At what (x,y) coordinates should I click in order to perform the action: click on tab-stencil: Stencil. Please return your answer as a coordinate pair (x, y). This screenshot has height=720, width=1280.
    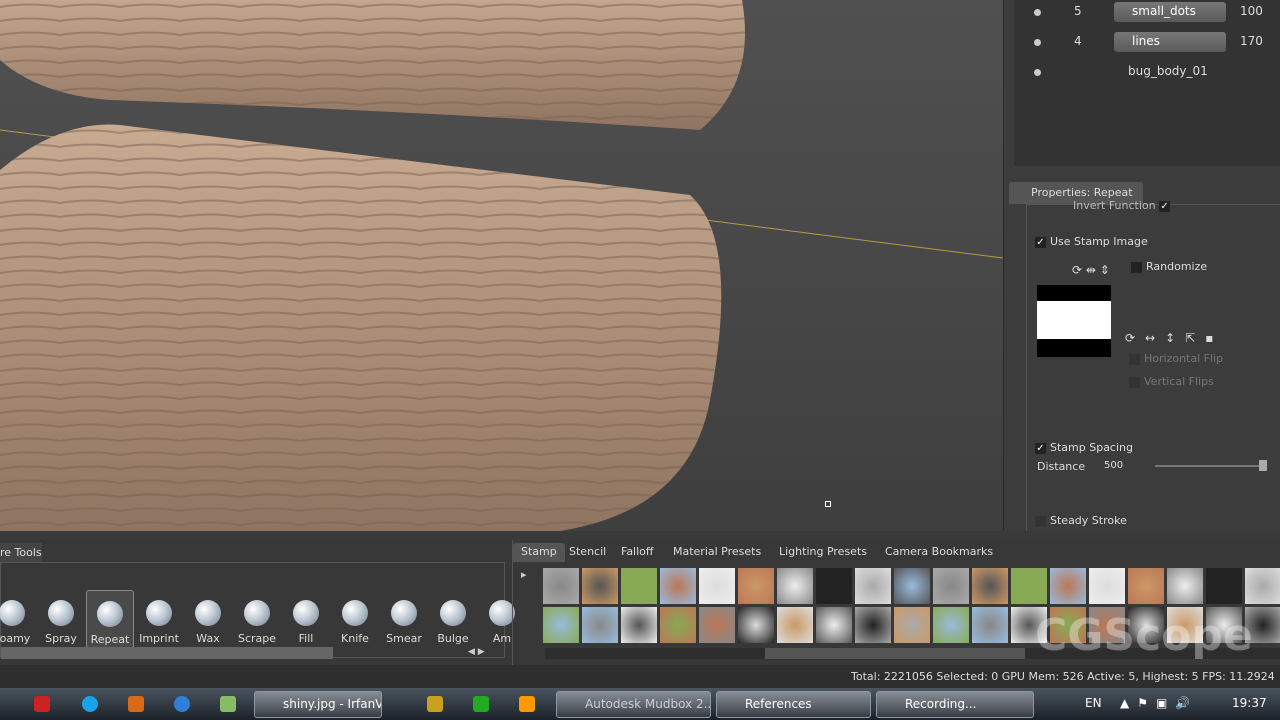
    Looking at the image, I should click on (587, 552).